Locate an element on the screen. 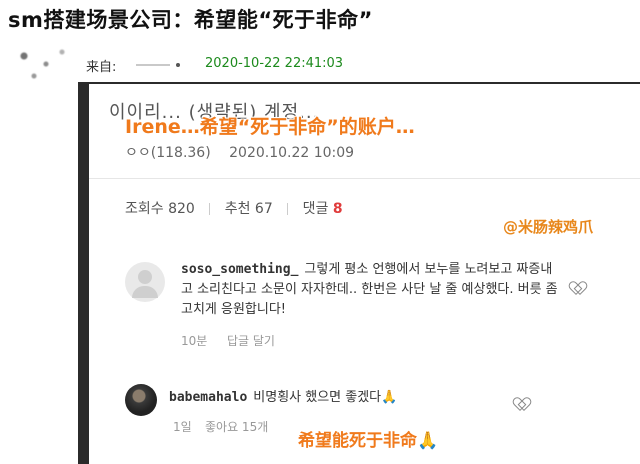 The width and height of the screenshot is (640, 464). comment-username: soso_something_ is located at coordinates (239, 269).